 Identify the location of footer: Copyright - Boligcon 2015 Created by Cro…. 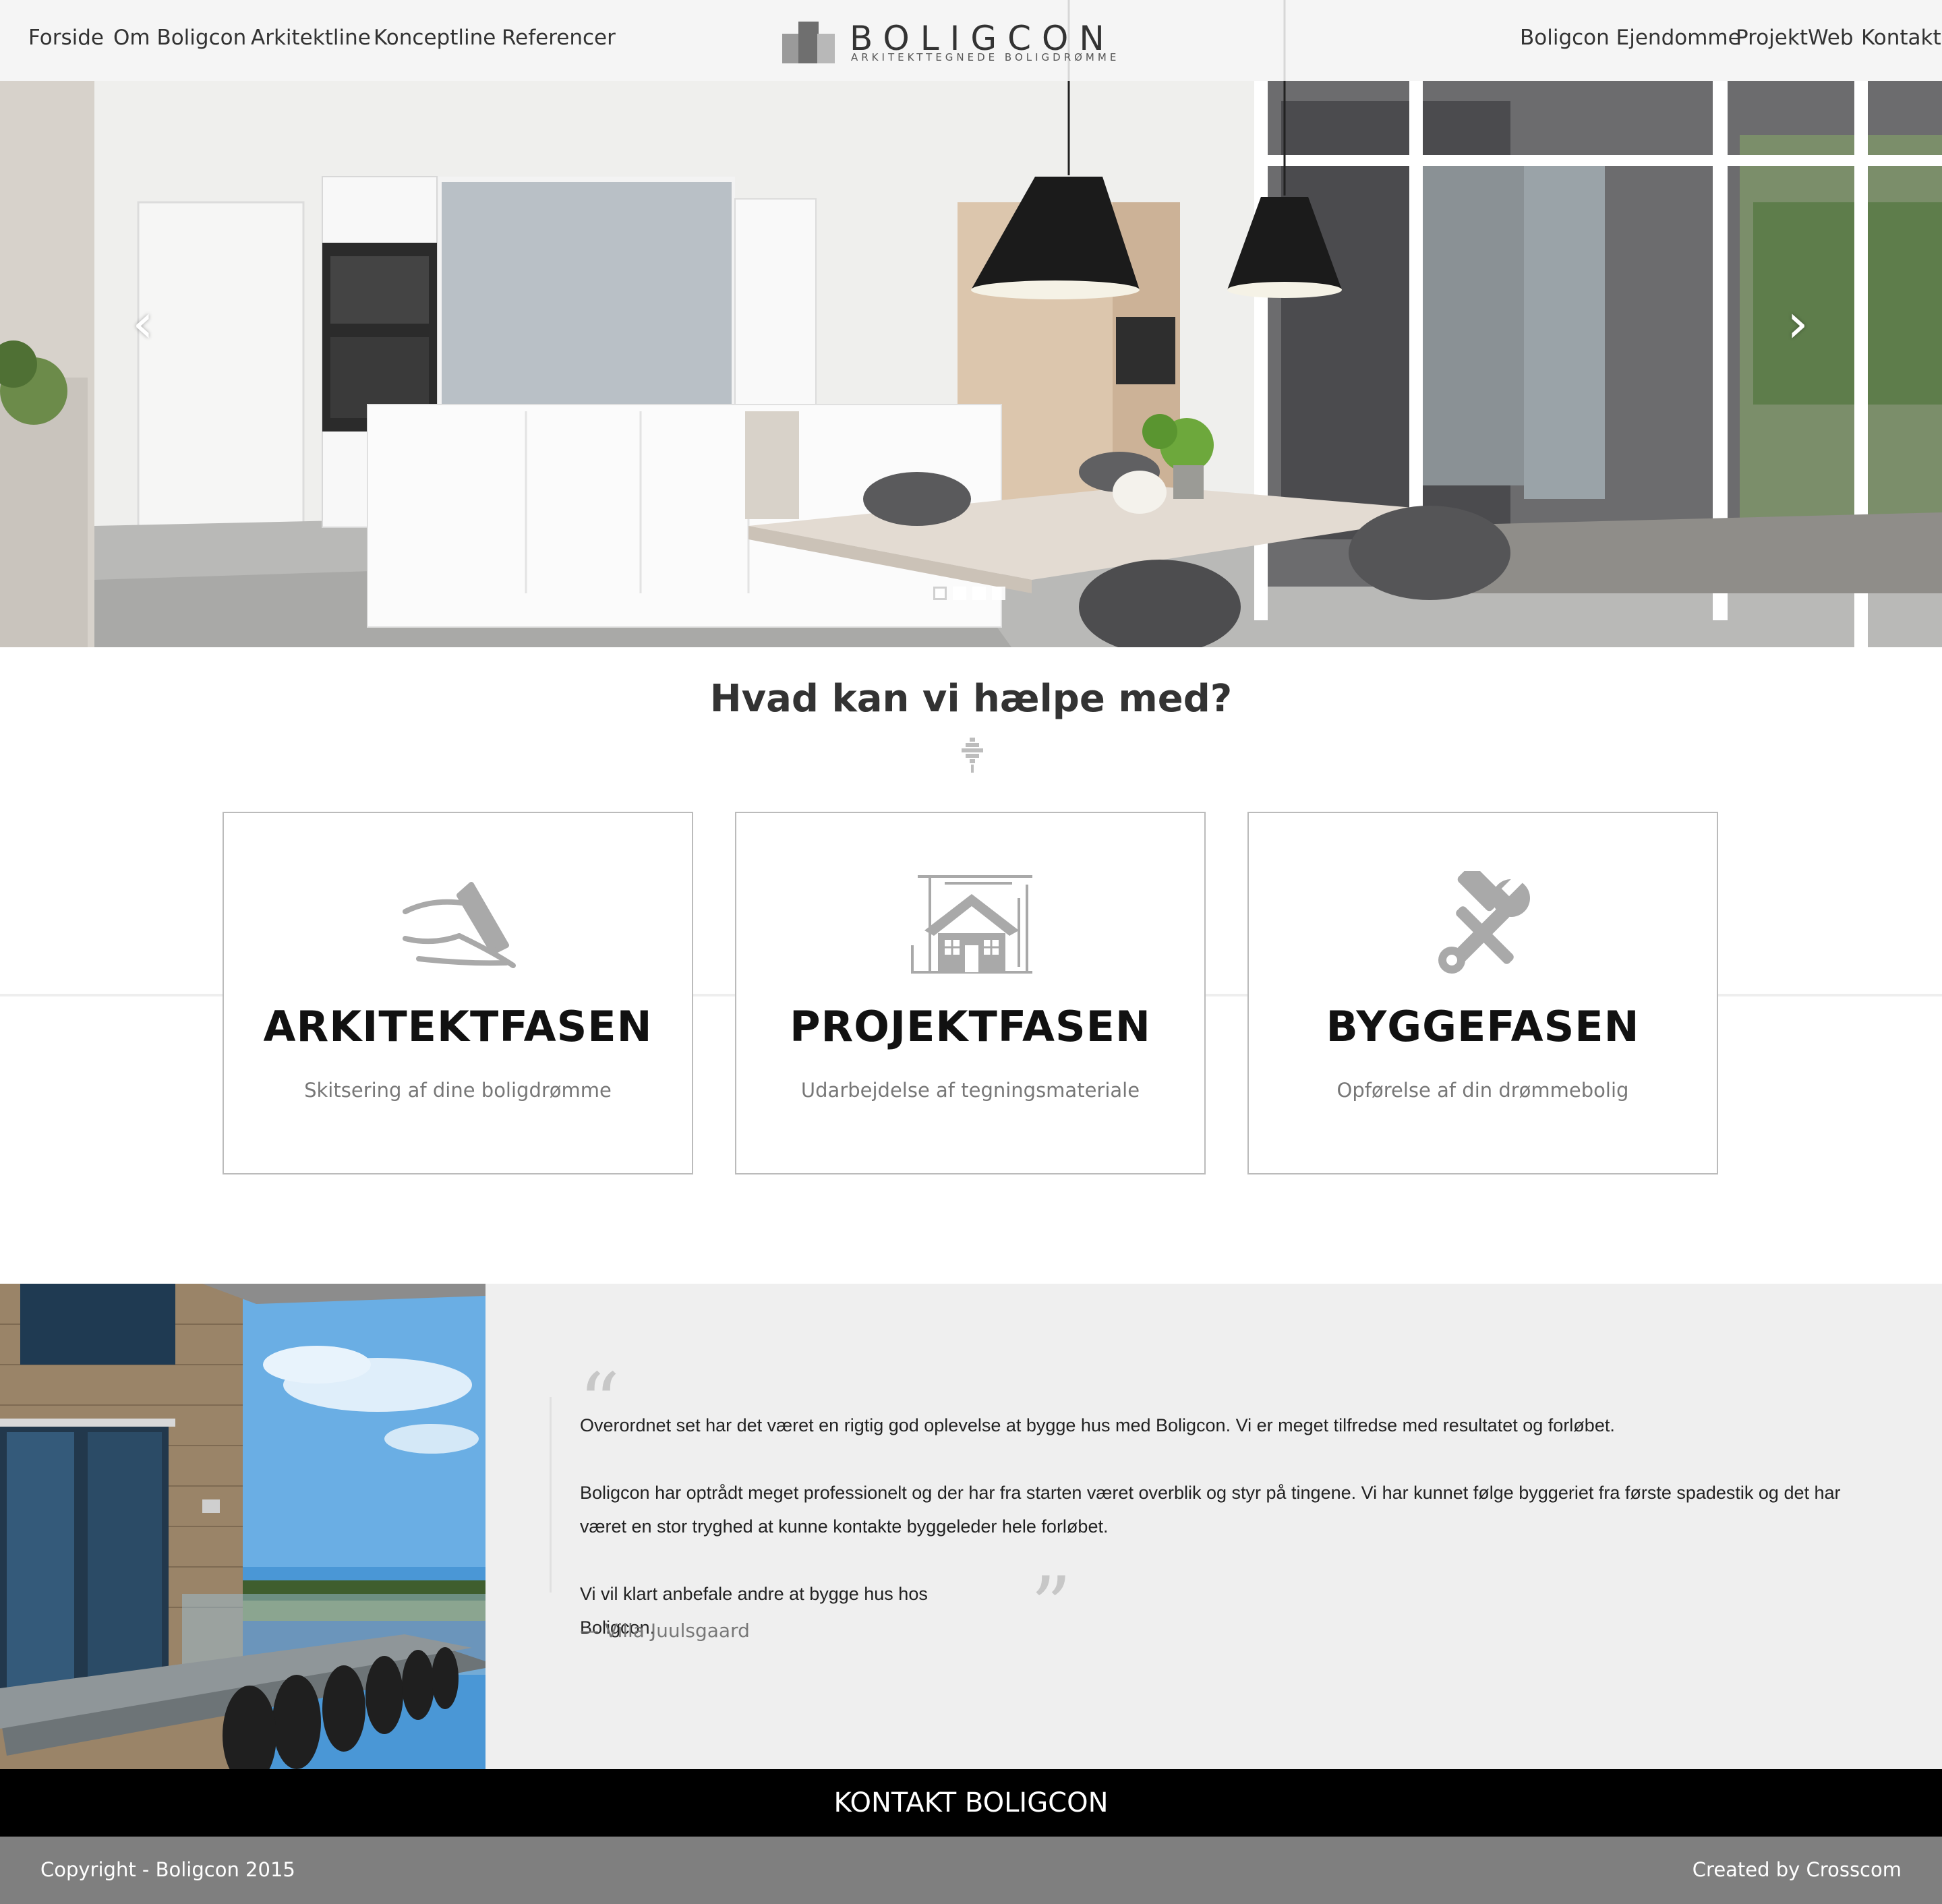
(971, 1870).